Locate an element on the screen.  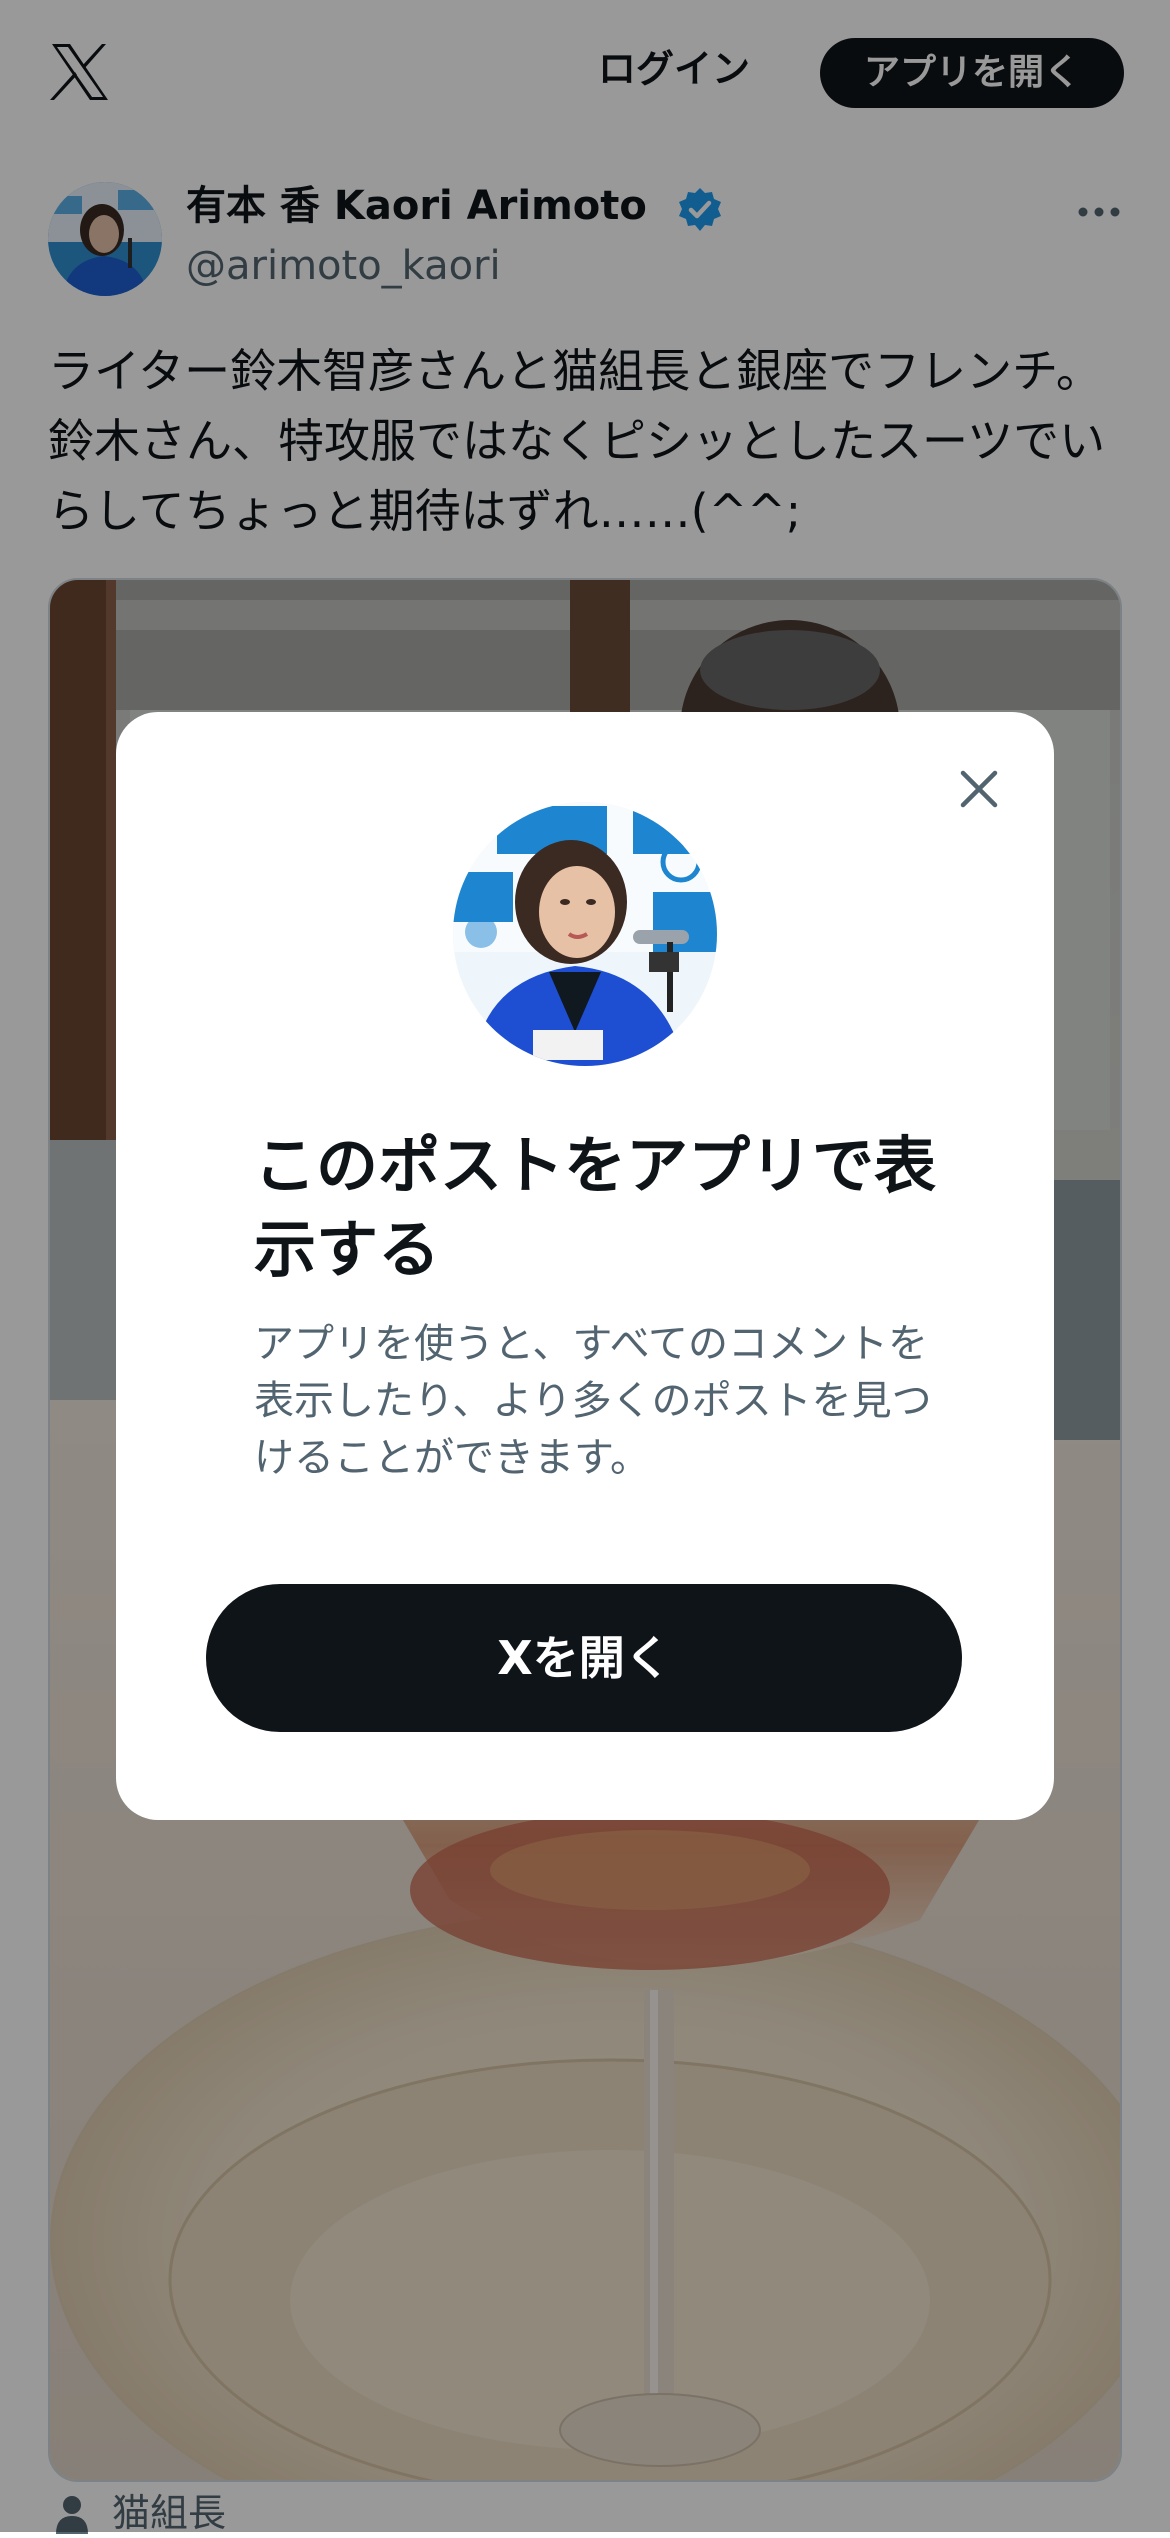
close-icon is located at coordinates (979, 789).